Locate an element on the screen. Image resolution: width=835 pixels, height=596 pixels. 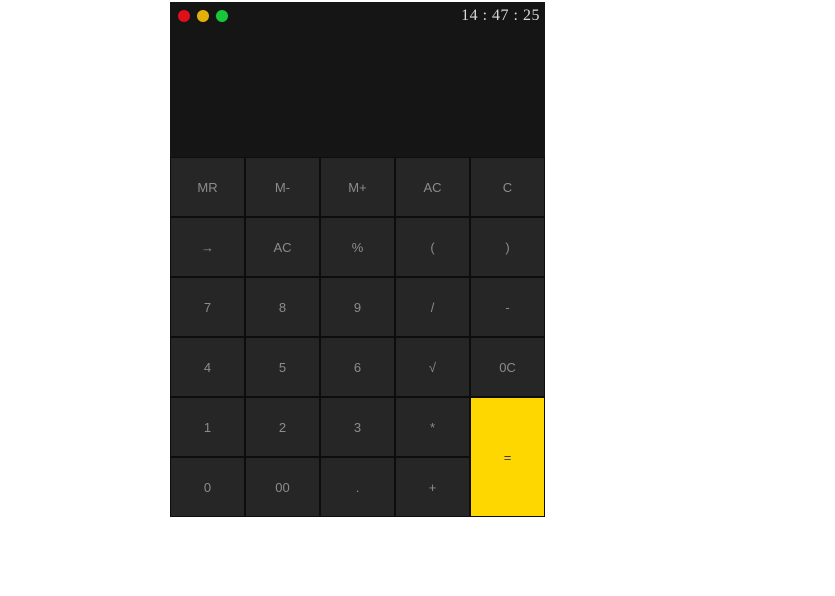
digit-6-button: 6 is located at coordinates (357, 367).